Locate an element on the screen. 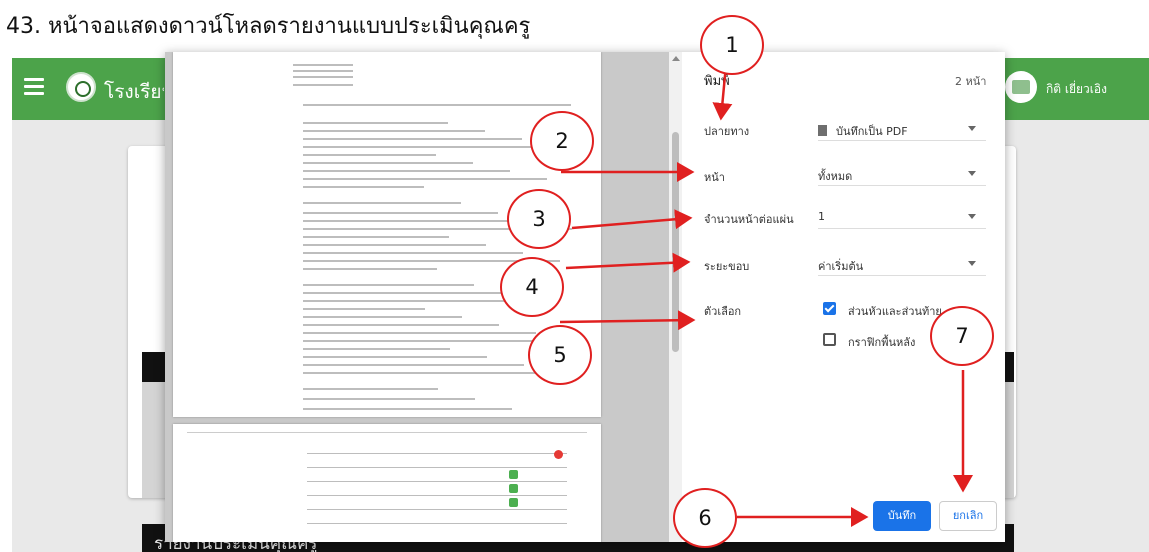  callout-5: 5 is located at coordinates (560, 355).